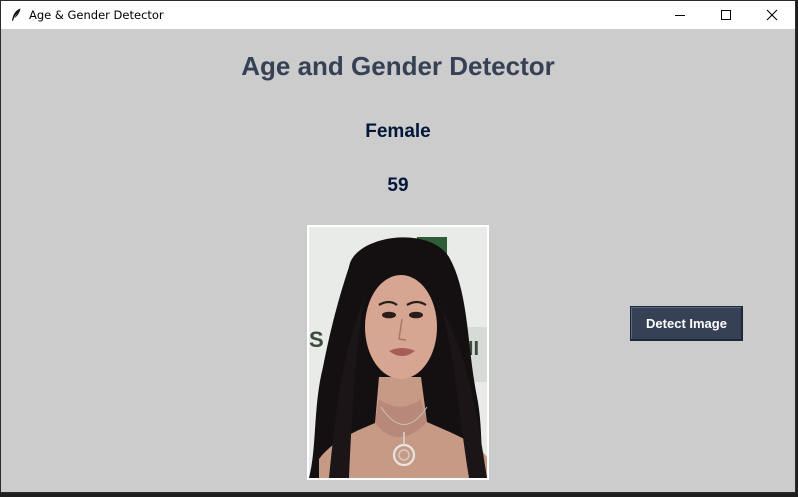 This screenshot has height=497, width=798. I want to click on minimize-button, so click(680, 15).